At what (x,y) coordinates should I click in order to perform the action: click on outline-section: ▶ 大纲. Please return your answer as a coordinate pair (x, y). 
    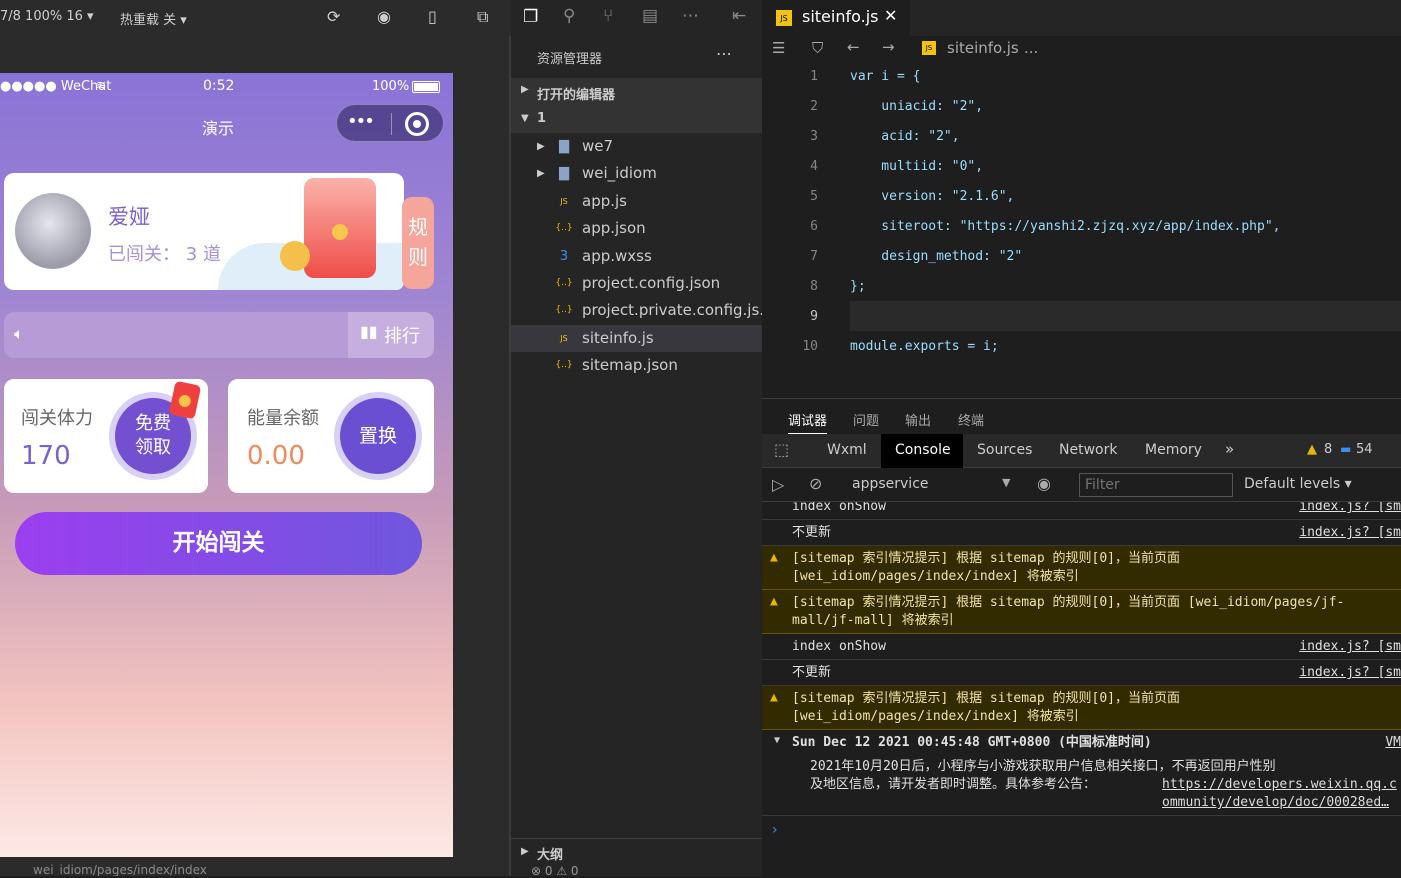
    Looking at the image, I should click on (636, 851).